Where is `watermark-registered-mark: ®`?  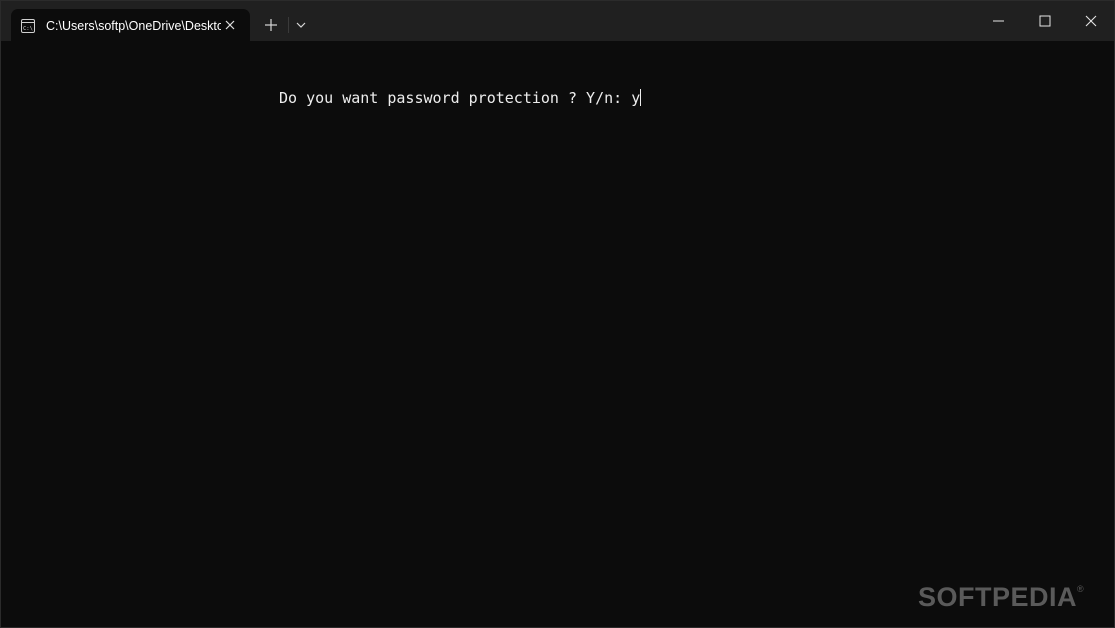
watermark-registered-mark: ® is located at coordinates (1081, 589).